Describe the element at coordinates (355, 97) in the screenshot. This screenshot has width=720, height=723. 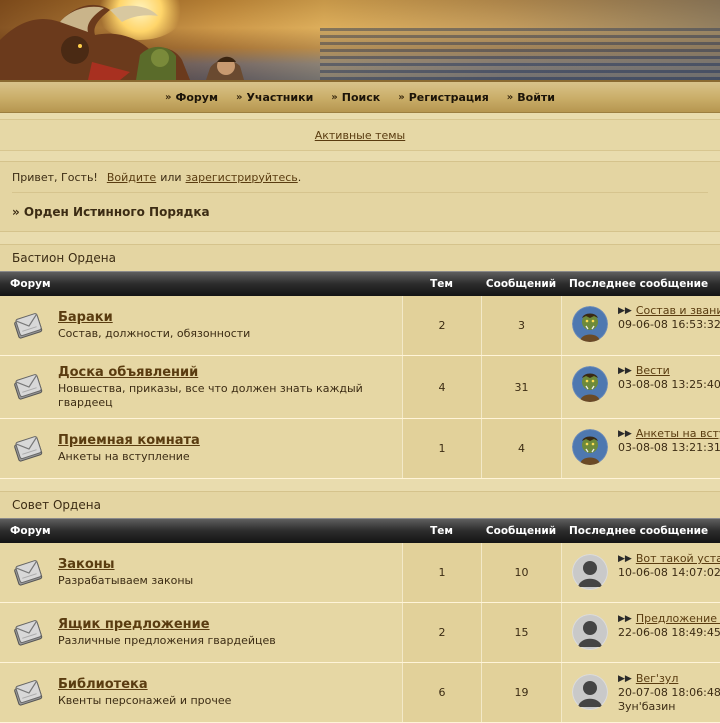
I see `nav-search: » Поиск` at that location.